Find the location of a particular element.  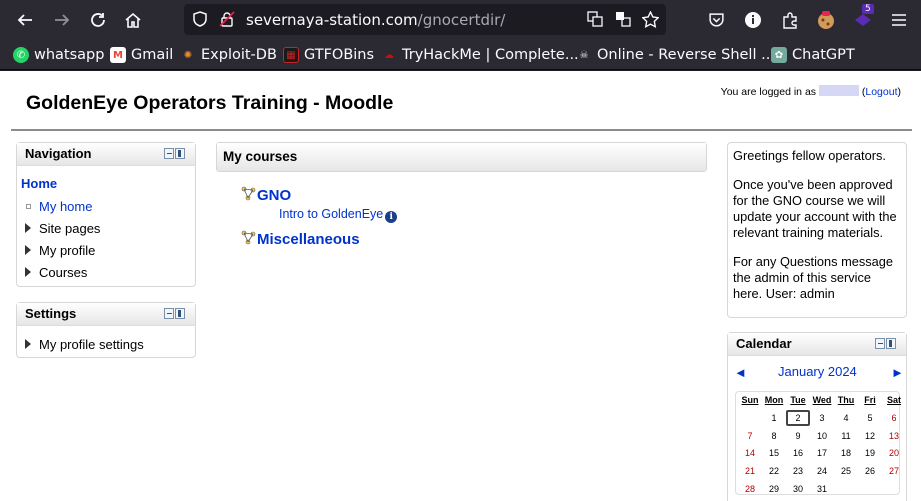

calendar-day: 31 is located at coordinates (822, 489).